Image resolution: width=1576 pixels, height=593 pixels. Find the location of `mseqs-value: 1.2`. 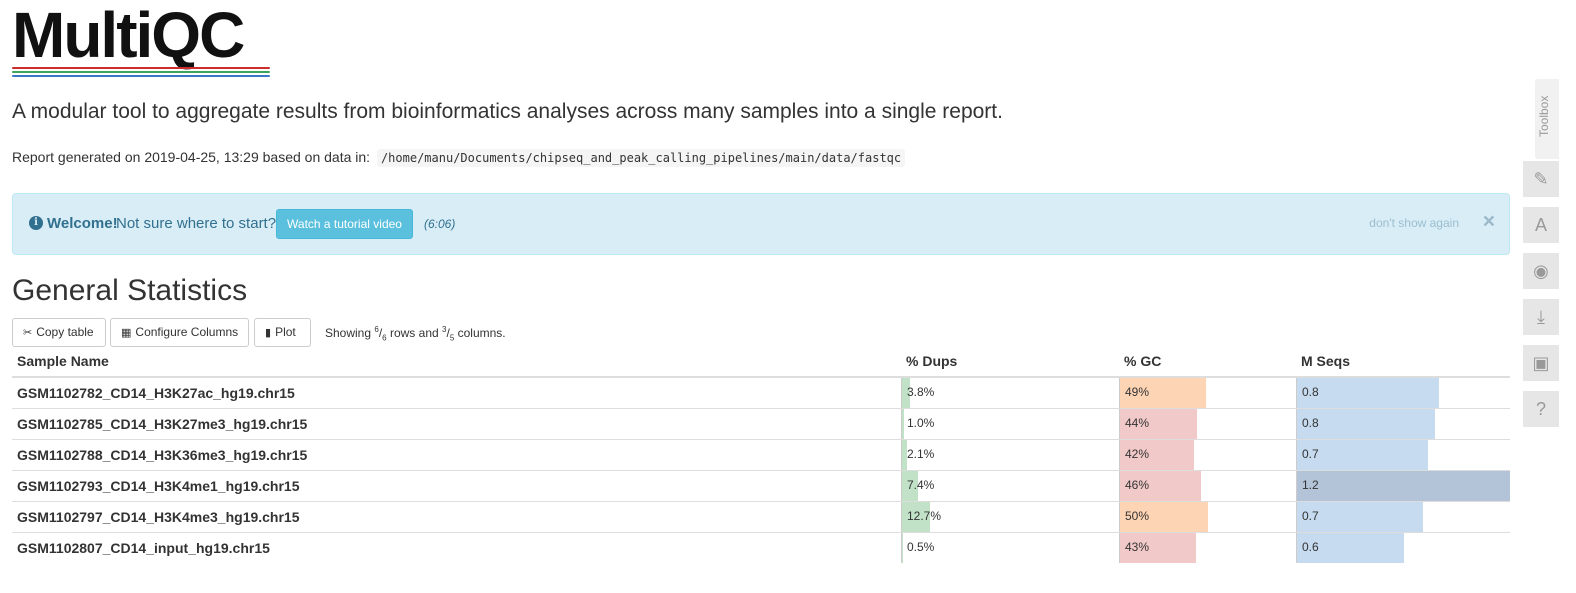

mseqs-value: 1.2 is located at coordinates (1310, 484).